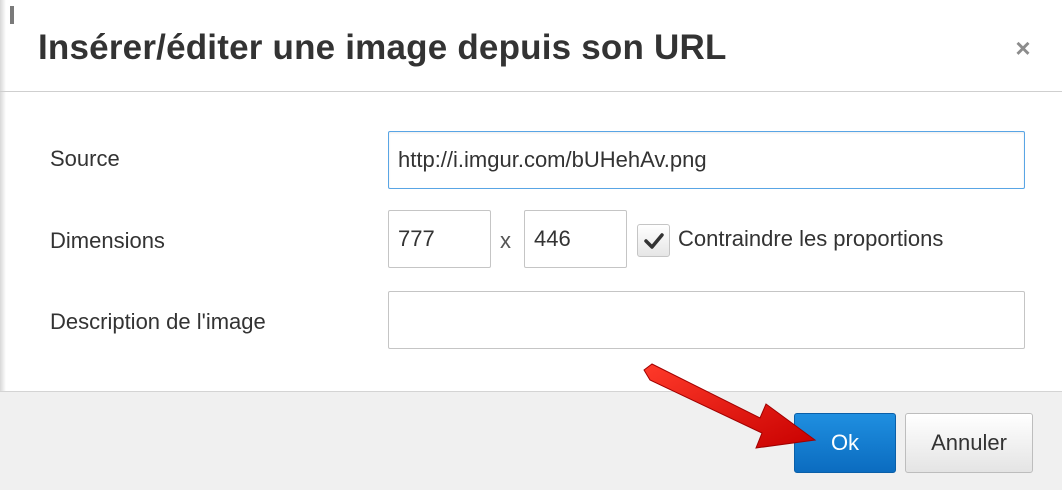  I want to click on ok-button: Ok, so click(845, 443).